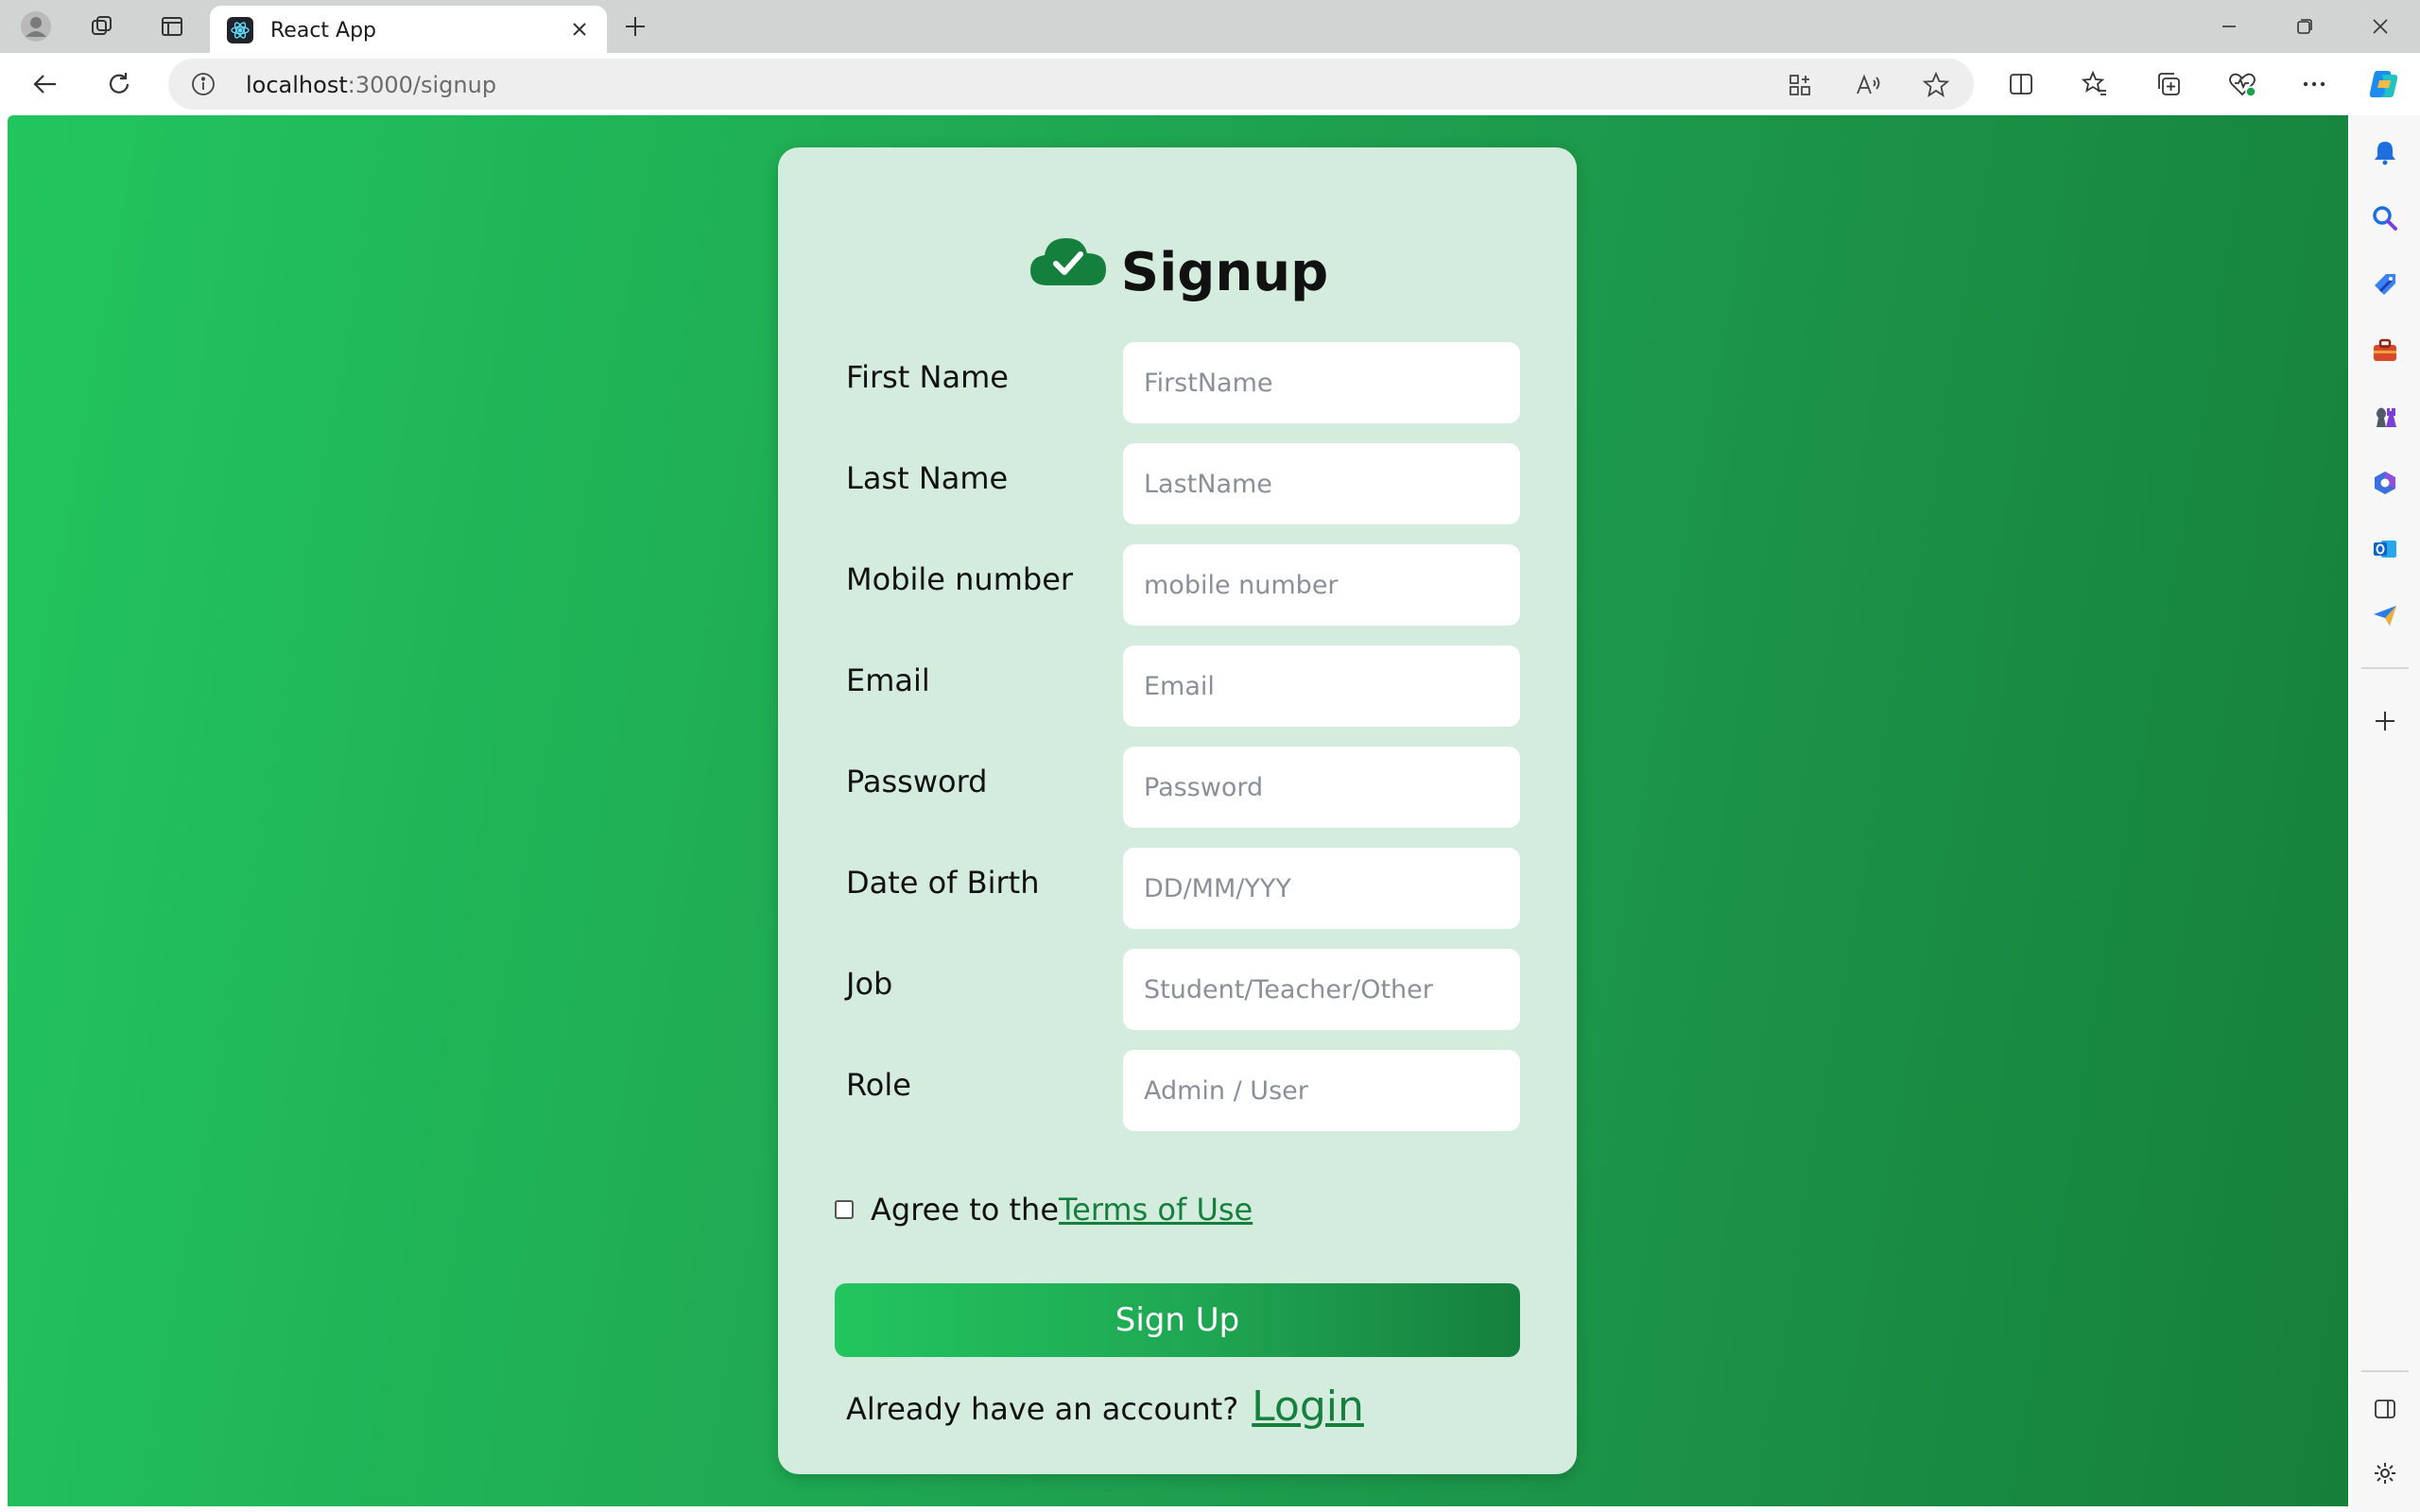 The image size is (2420, 1512). Describe the element at coordinates (2385, 483) in the screenshot. I see `microsoft-365-icon` at that location.